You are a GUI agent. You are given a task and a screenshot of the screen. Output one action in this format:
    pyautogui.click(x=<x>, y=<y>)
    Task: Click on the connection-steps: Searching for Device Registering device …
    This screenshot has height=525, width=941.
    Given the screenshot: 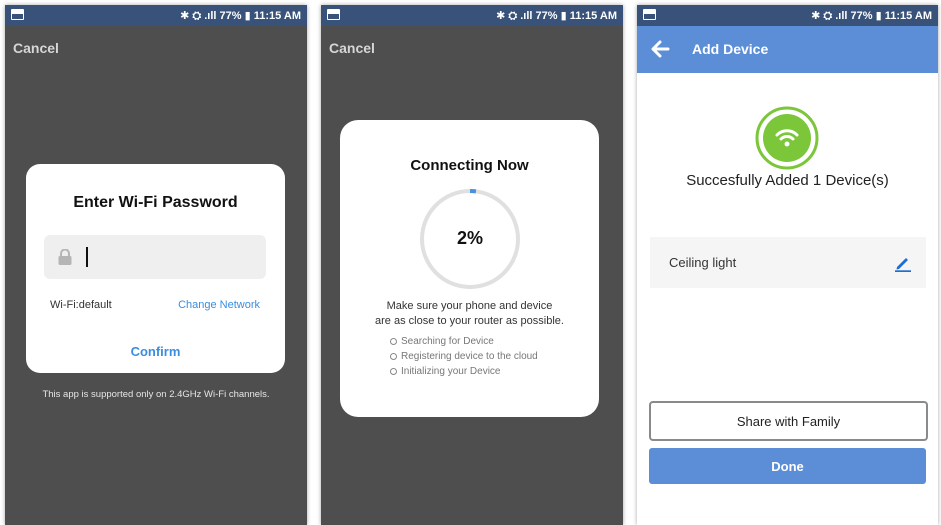 What is the action you would take?
    pyautogui.click(x=464, y=356)
    